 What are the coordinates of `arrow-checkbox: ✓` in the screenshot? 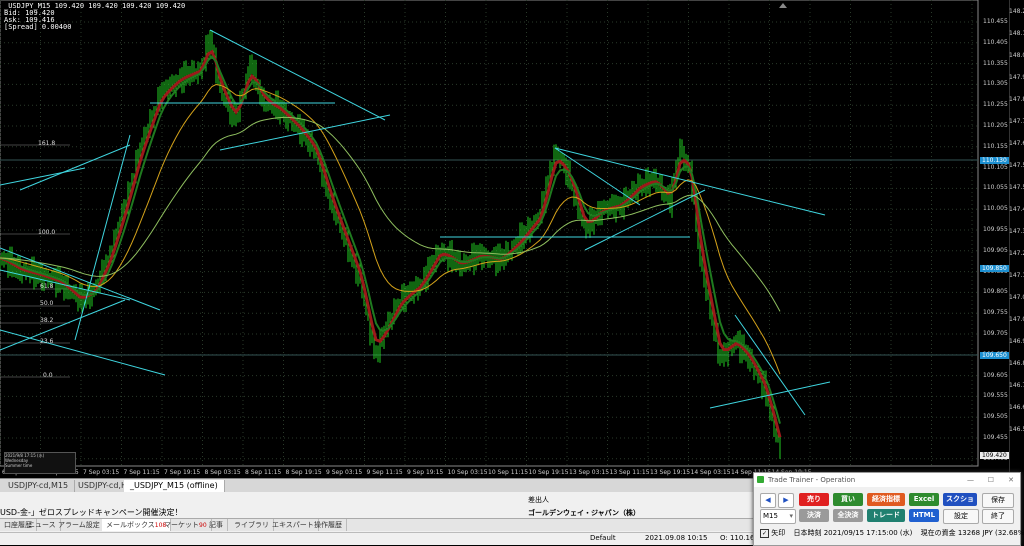 It's located at (764, 533).